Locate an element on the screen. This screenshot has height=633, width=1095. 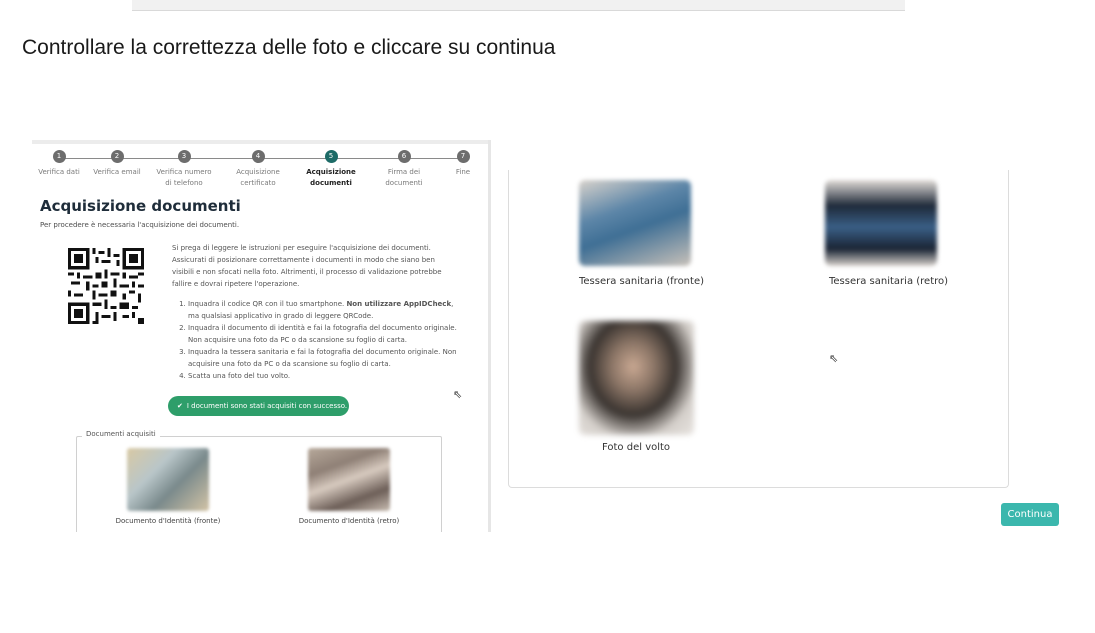
health-card-back-caption: Tessera sanitaria (retro) is located at coordinates (889, 281).